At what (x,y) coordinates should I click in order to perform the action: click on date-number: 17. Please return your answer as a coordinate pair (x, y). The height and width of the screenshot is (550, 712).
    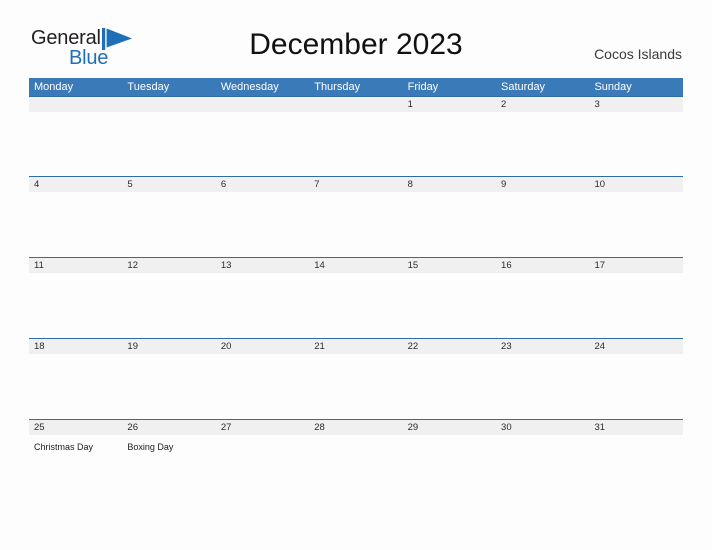
    Looking at the image, I should click on (635, 265).